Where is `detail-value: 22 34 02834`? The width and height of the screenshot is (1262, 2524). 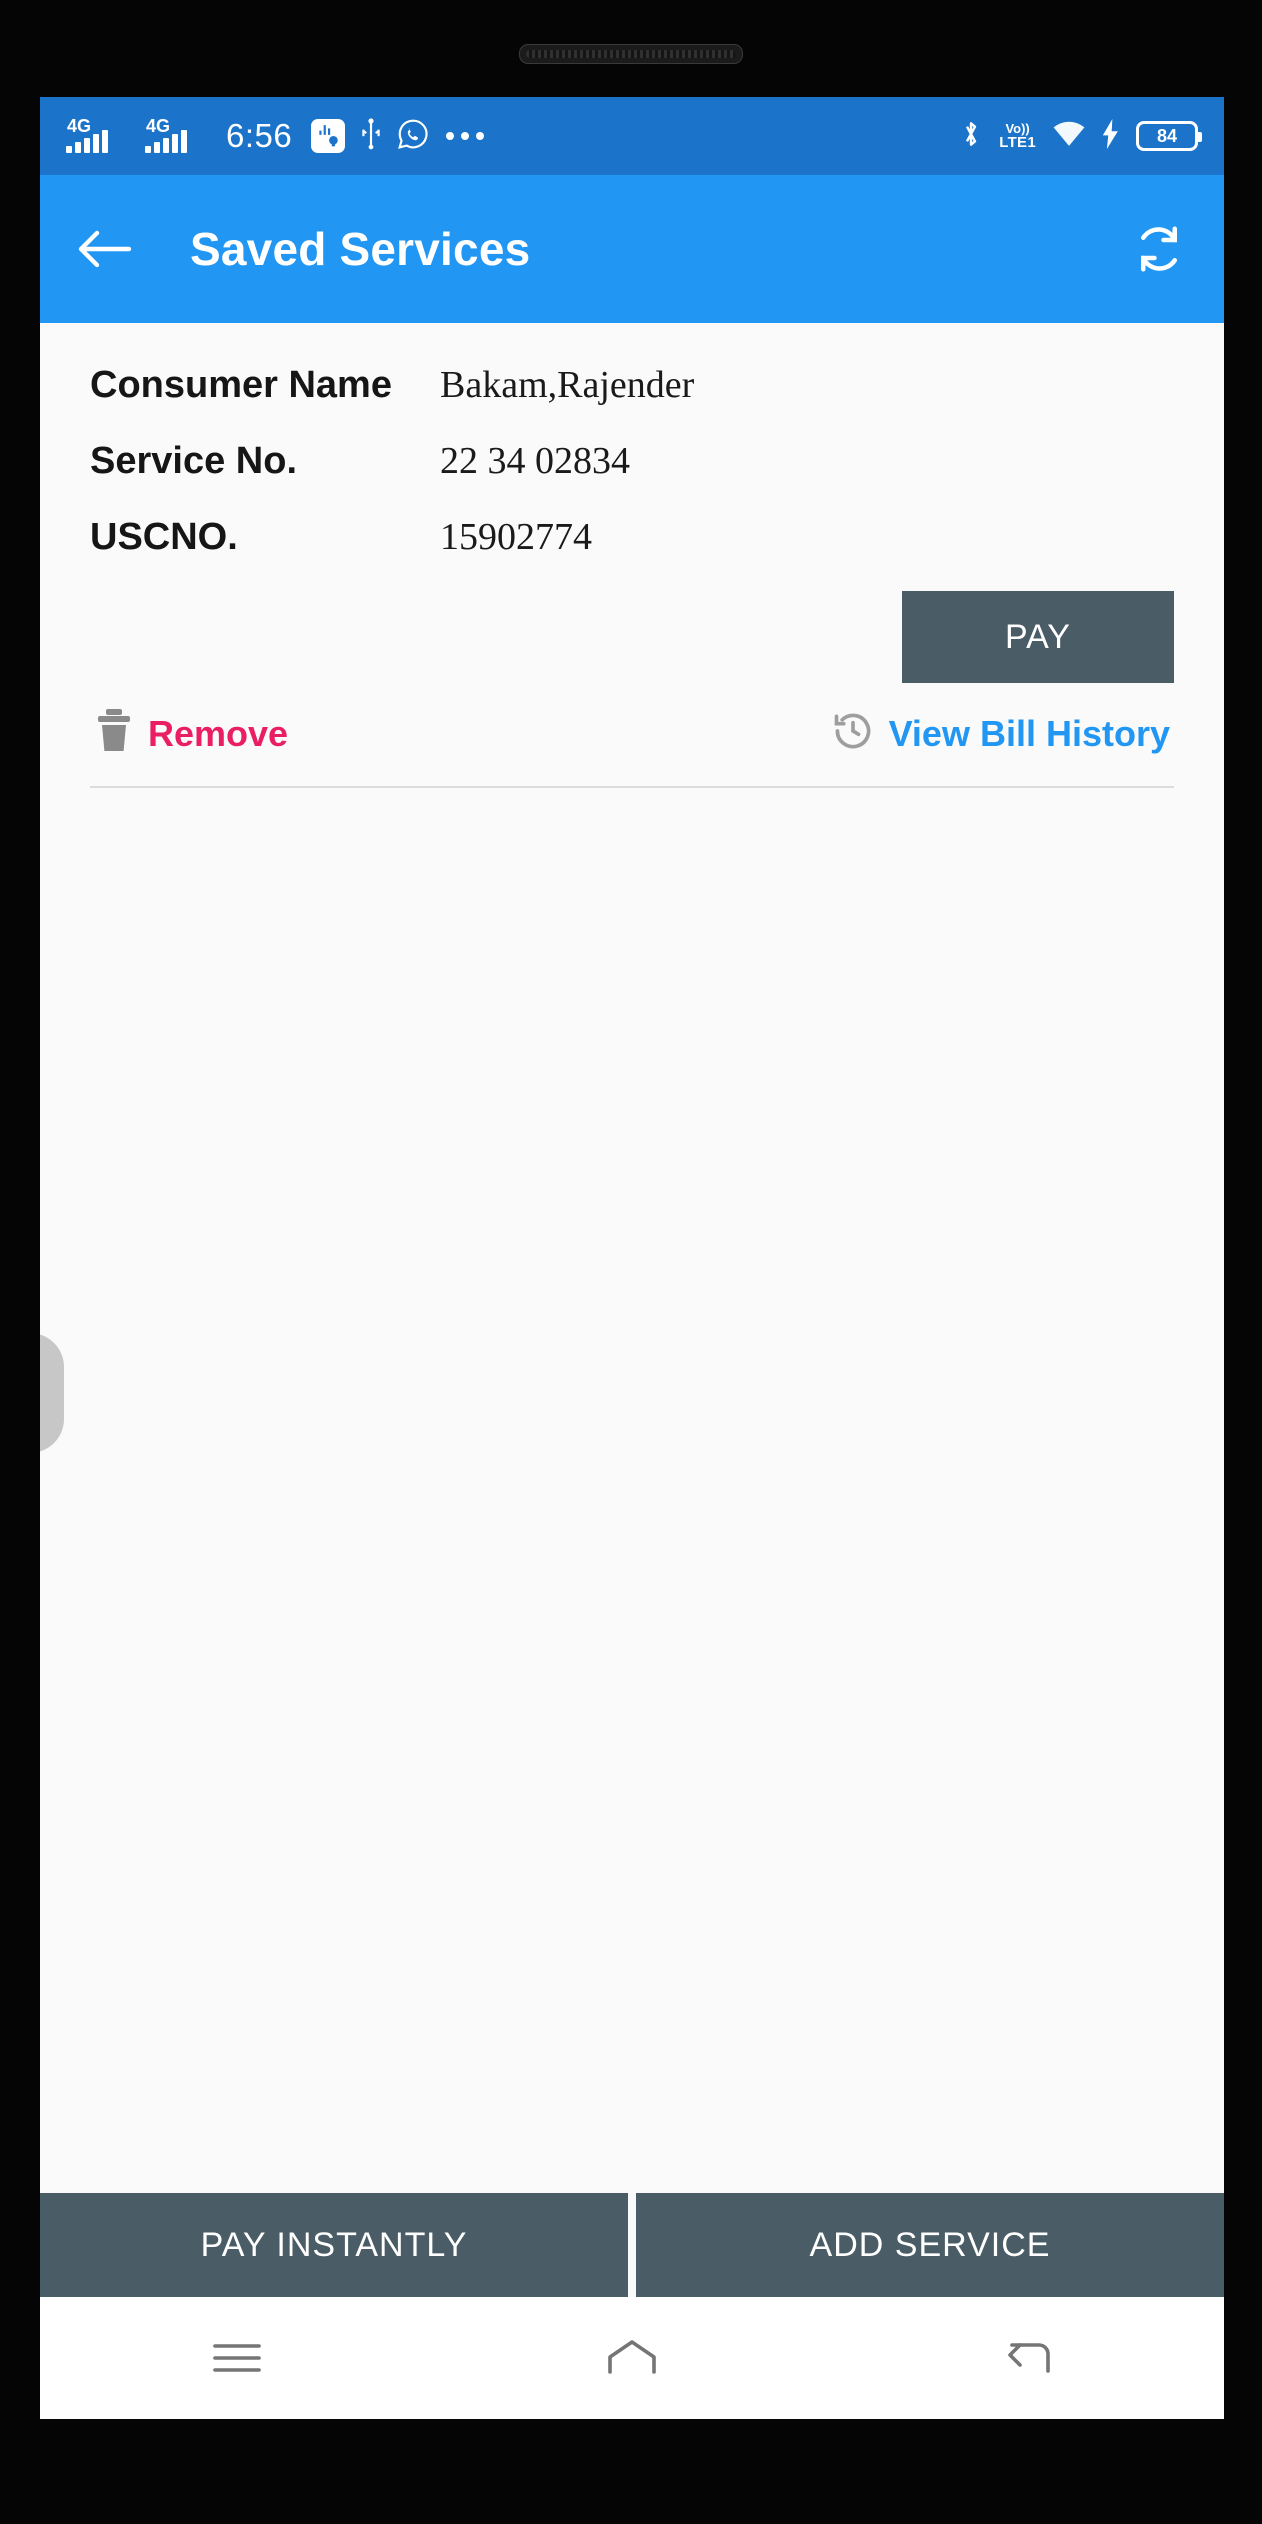
detail-value: 22 34 02834 is located at coordinates (535, 461).